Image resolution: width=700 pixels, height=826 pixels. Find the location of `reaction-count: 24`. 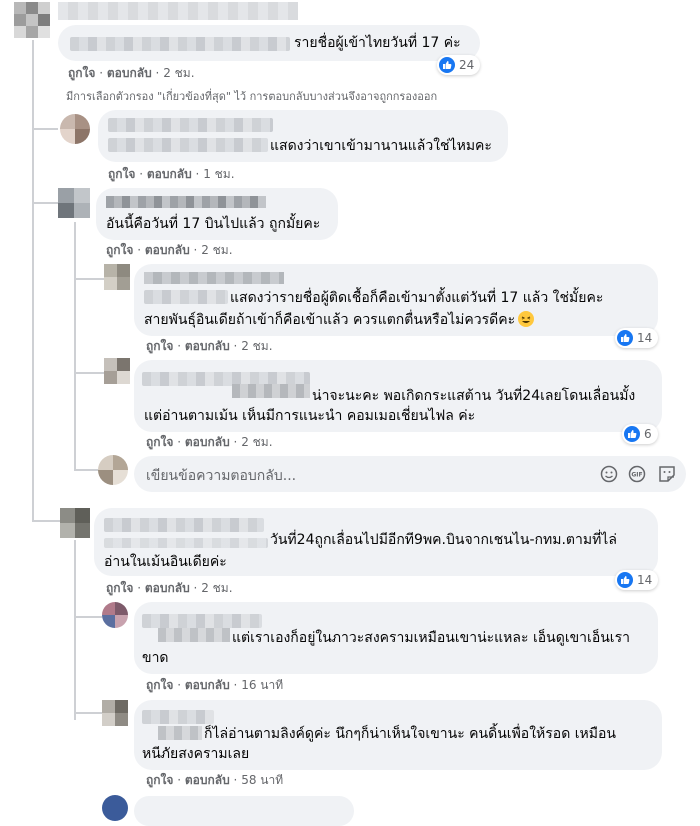

reaction-count: 24 is located at coordinates (459, 65).